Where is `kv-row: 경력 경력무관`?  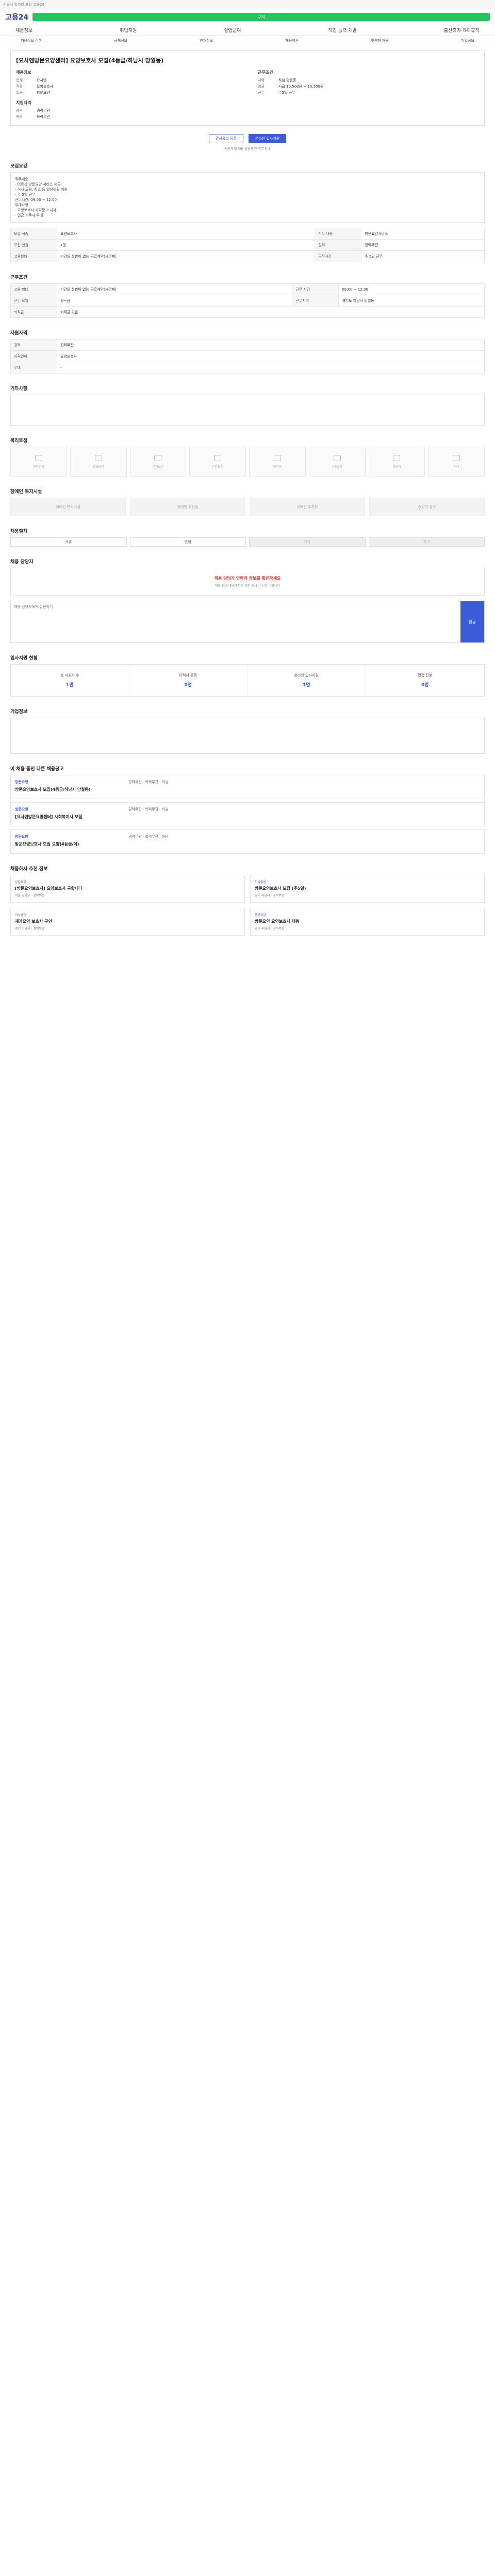
kv-row: 경력 경력무관 is located at coordinates (33, 111).